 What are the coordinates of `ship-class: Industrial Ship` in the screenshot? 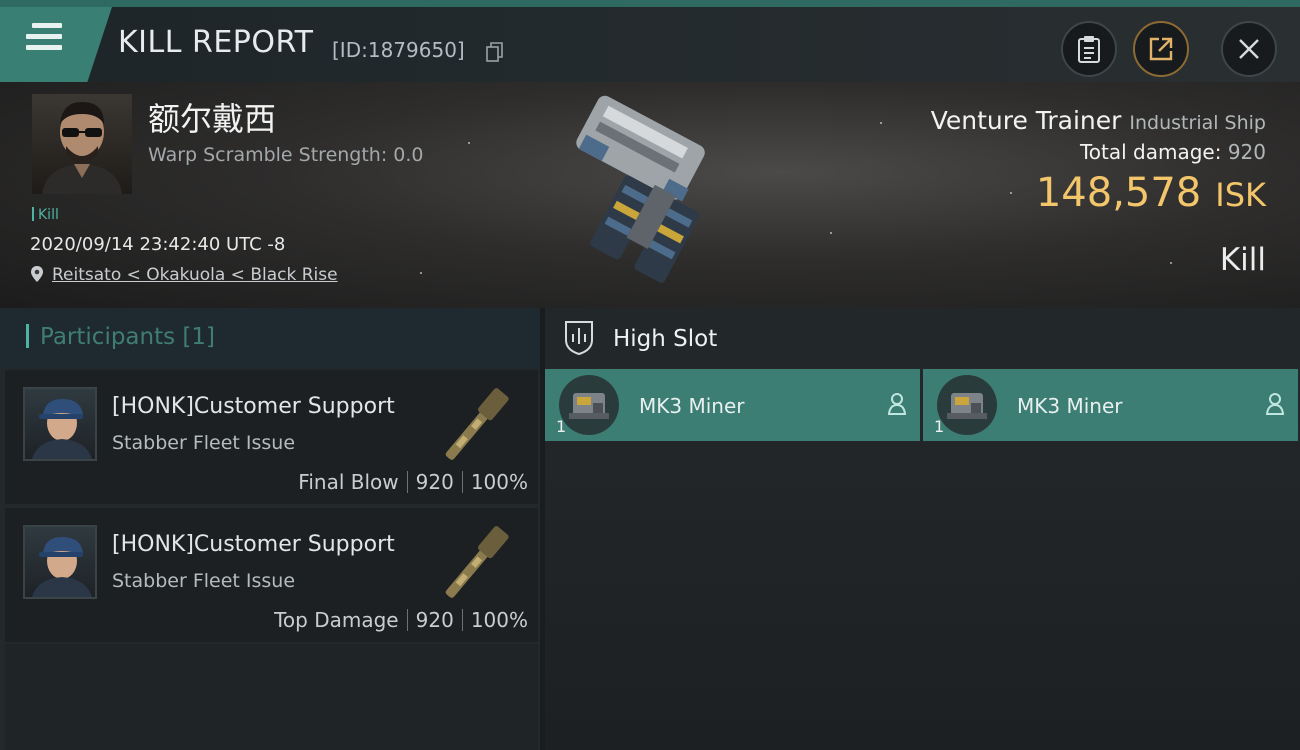 It's located at (1197, 123).